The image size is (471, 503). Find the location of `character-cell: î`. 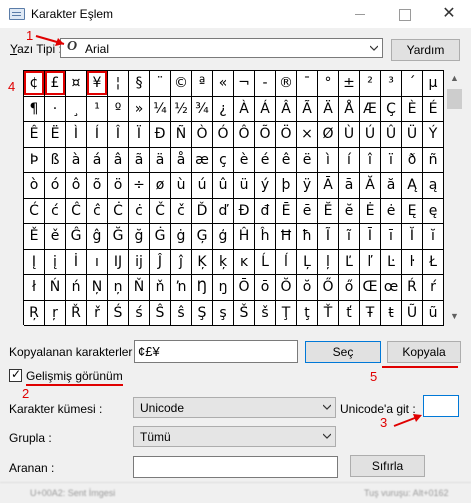

character-cell: î is located at coordinates (370, 160).